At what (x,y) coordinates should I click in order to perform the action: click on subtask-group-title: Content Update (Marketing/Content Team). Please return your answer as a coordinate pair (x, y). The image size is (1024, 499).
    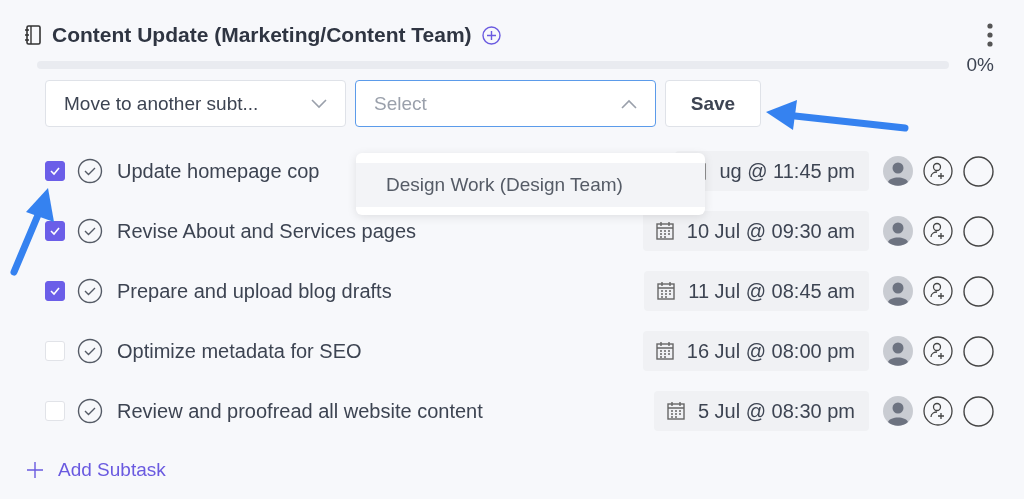
    Looking at the image, I should click on (262, 35).